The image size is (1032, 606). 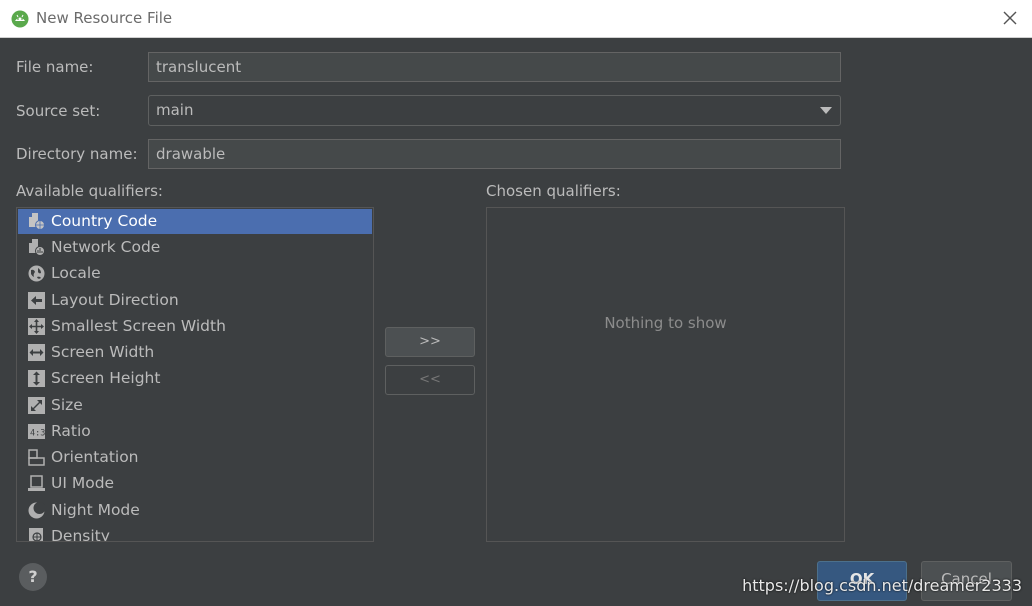 What do you see at coordinates (37, 221) in the screenshot?
I see `country-code-icon` at bounding box center [37, 221].